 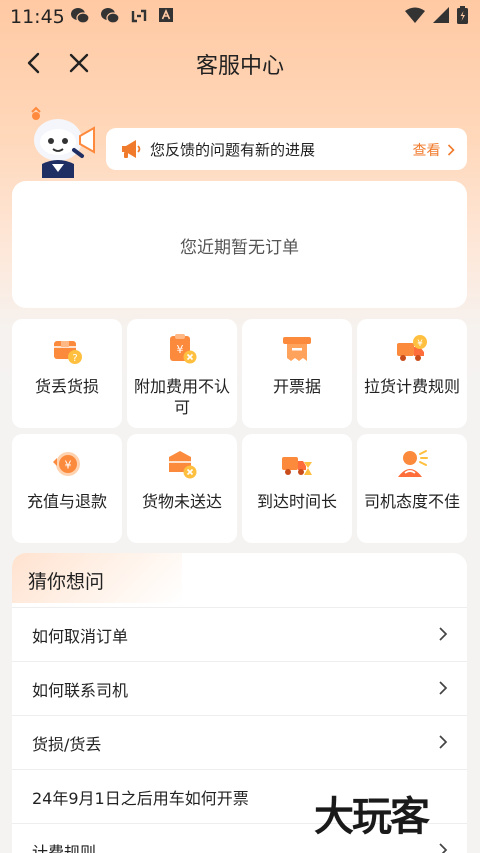 I want to click on service-label: 拉货计费规则, so click(x=411, y=386).